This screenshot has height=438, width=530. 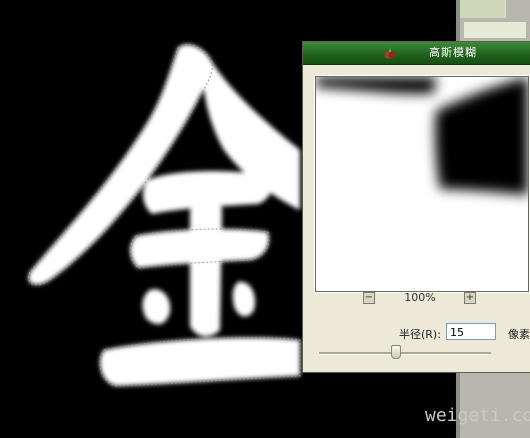 What do you see at coordinates (416, 53) in the screenshot?
I see `dialog-titlebar: 高斯模糊` at bounding box center [416, 53].